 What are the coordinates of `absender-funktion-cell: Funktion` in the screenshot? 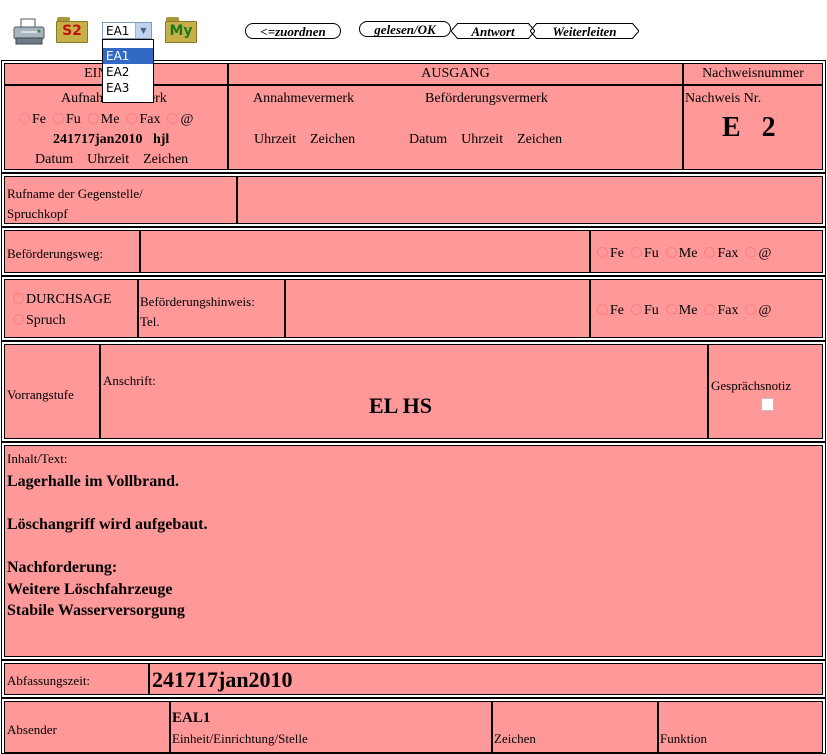 It's located at (740, 727).